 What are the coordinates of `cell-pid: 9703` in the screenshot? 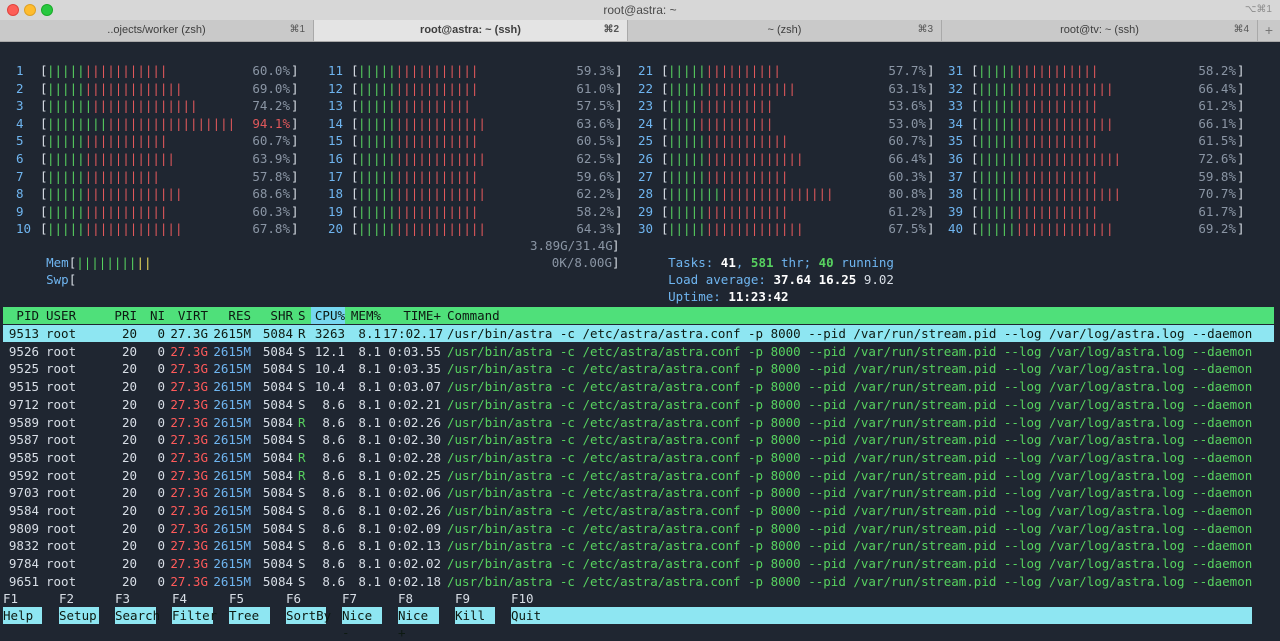 It's located at (23, 493).